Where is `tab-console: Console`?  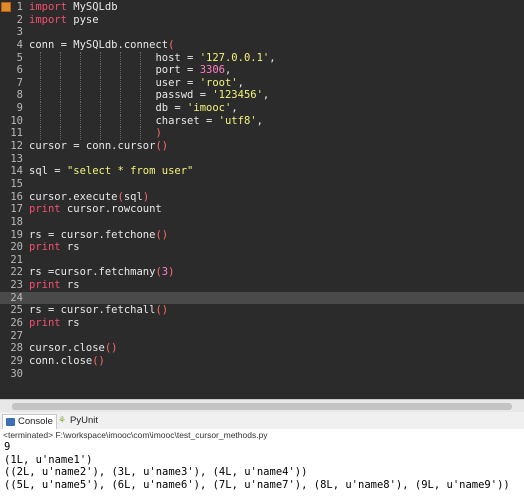 tab-console: Console is located at coordinates (29, 421).